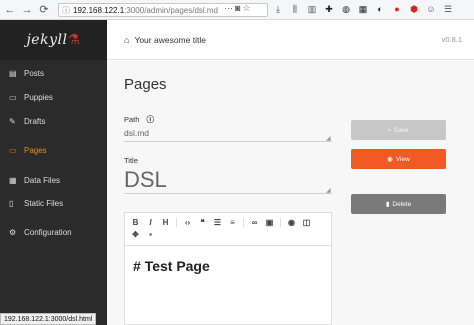 This screenshot has width=474, height=325. What do you see at coordinates (232, 222) in the screenshot?
I see `ordered-list-icon: ≡` at bounding box center [232, 222].